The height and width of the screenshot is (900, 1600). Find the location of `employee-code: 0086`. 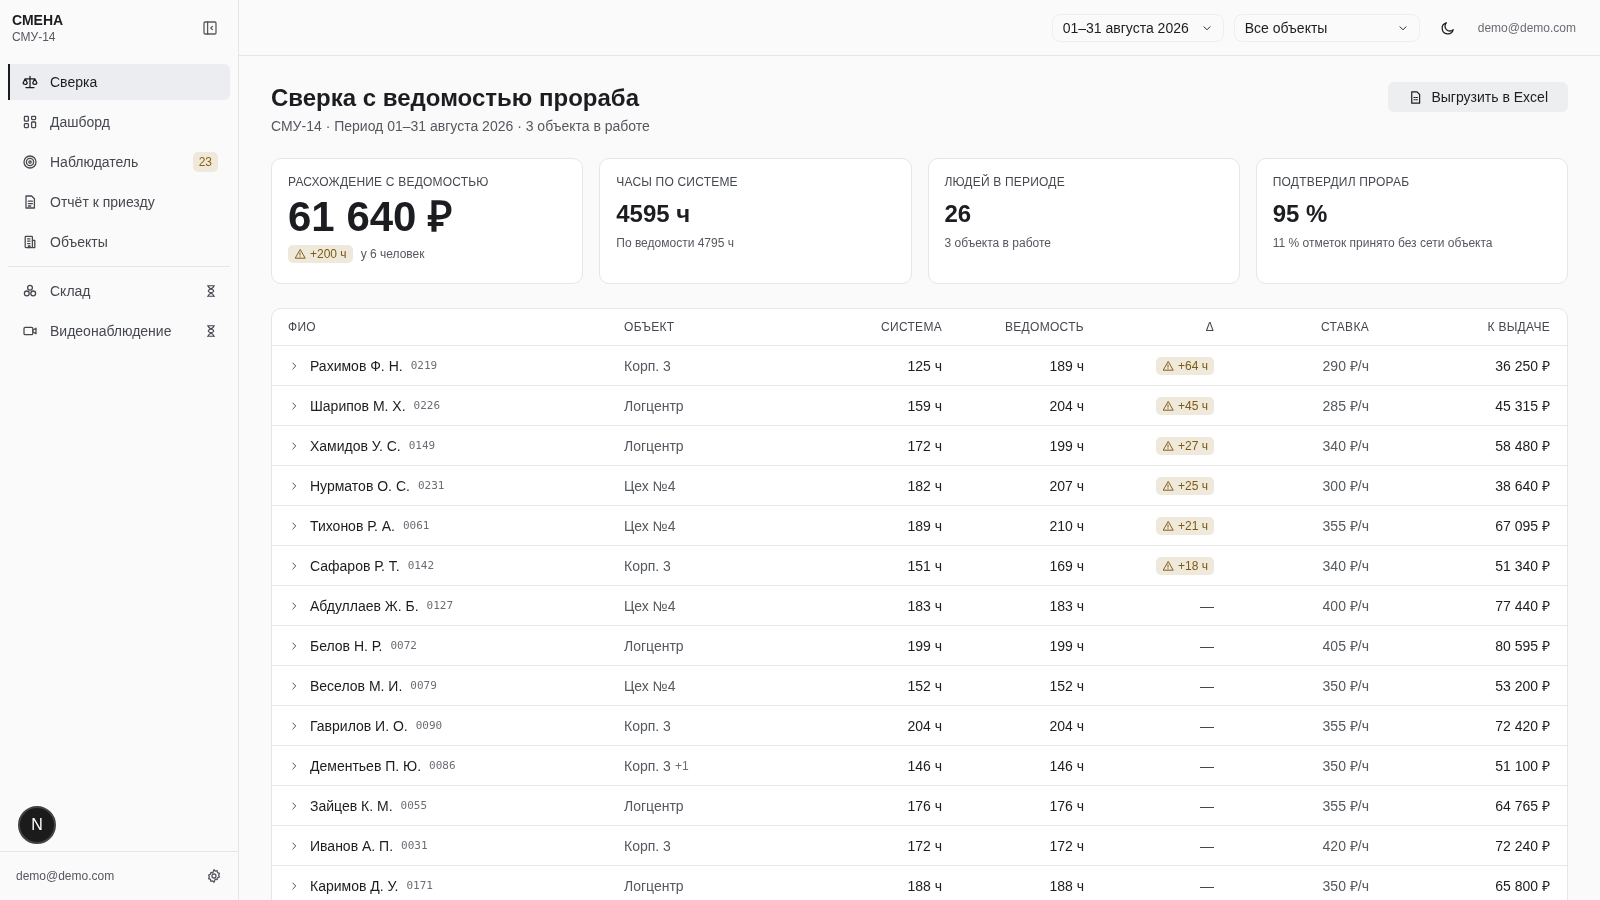

employee-code: 0086 is located at coordinates (442, 765).